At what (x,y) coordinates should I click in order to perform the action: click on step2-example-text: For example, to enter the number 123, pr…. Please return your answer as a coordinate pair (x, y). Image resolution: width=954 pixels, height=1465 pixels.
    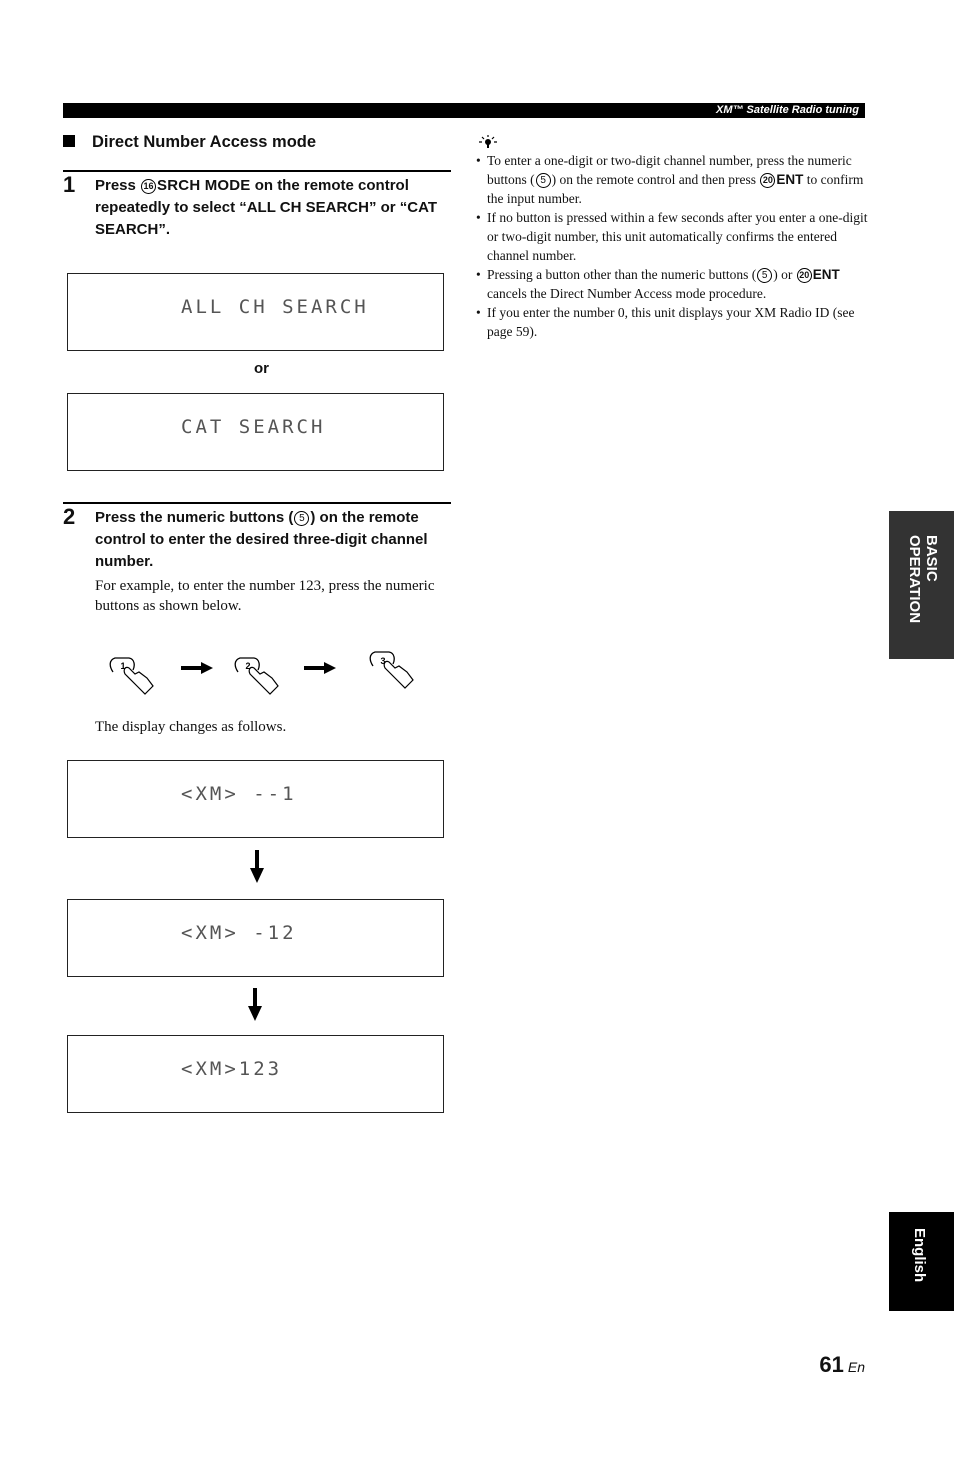
    Looking at the image, I should click on (265, 596).